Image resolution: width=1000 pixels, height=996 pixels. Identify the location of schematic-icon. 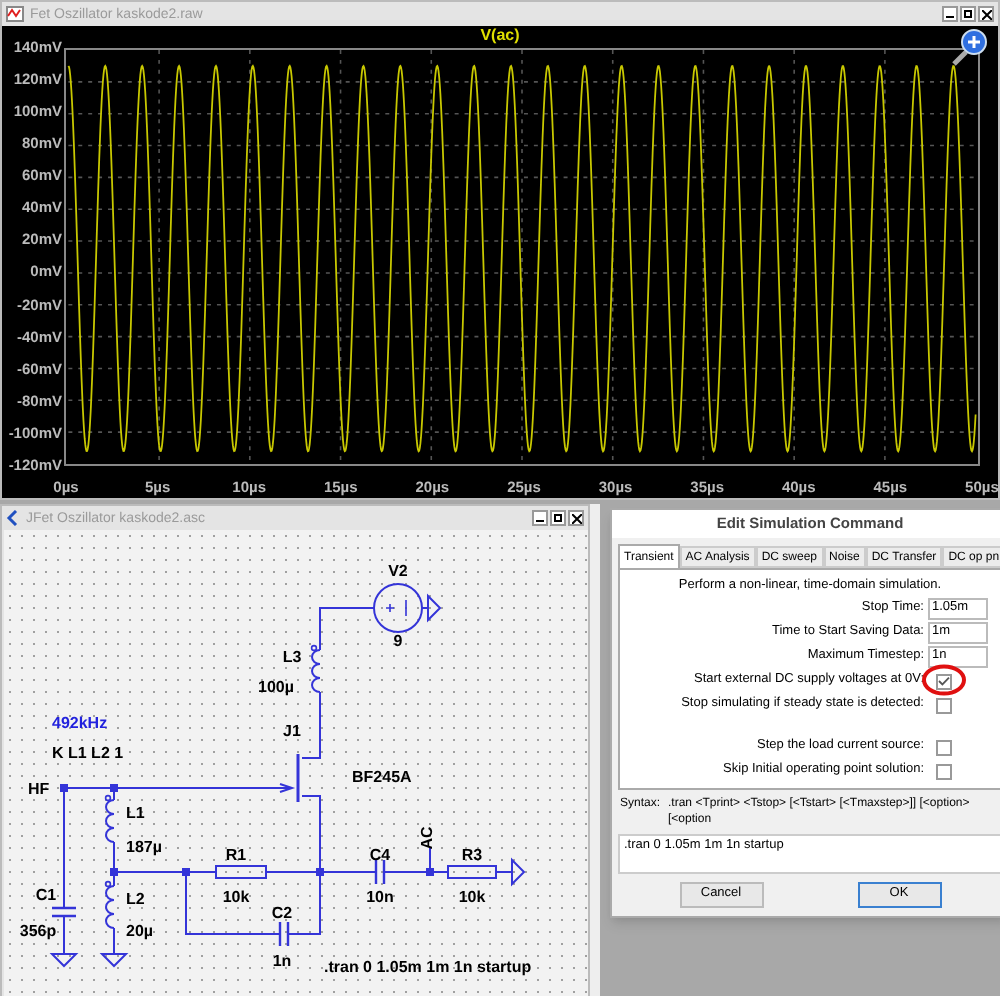
(13, 518).